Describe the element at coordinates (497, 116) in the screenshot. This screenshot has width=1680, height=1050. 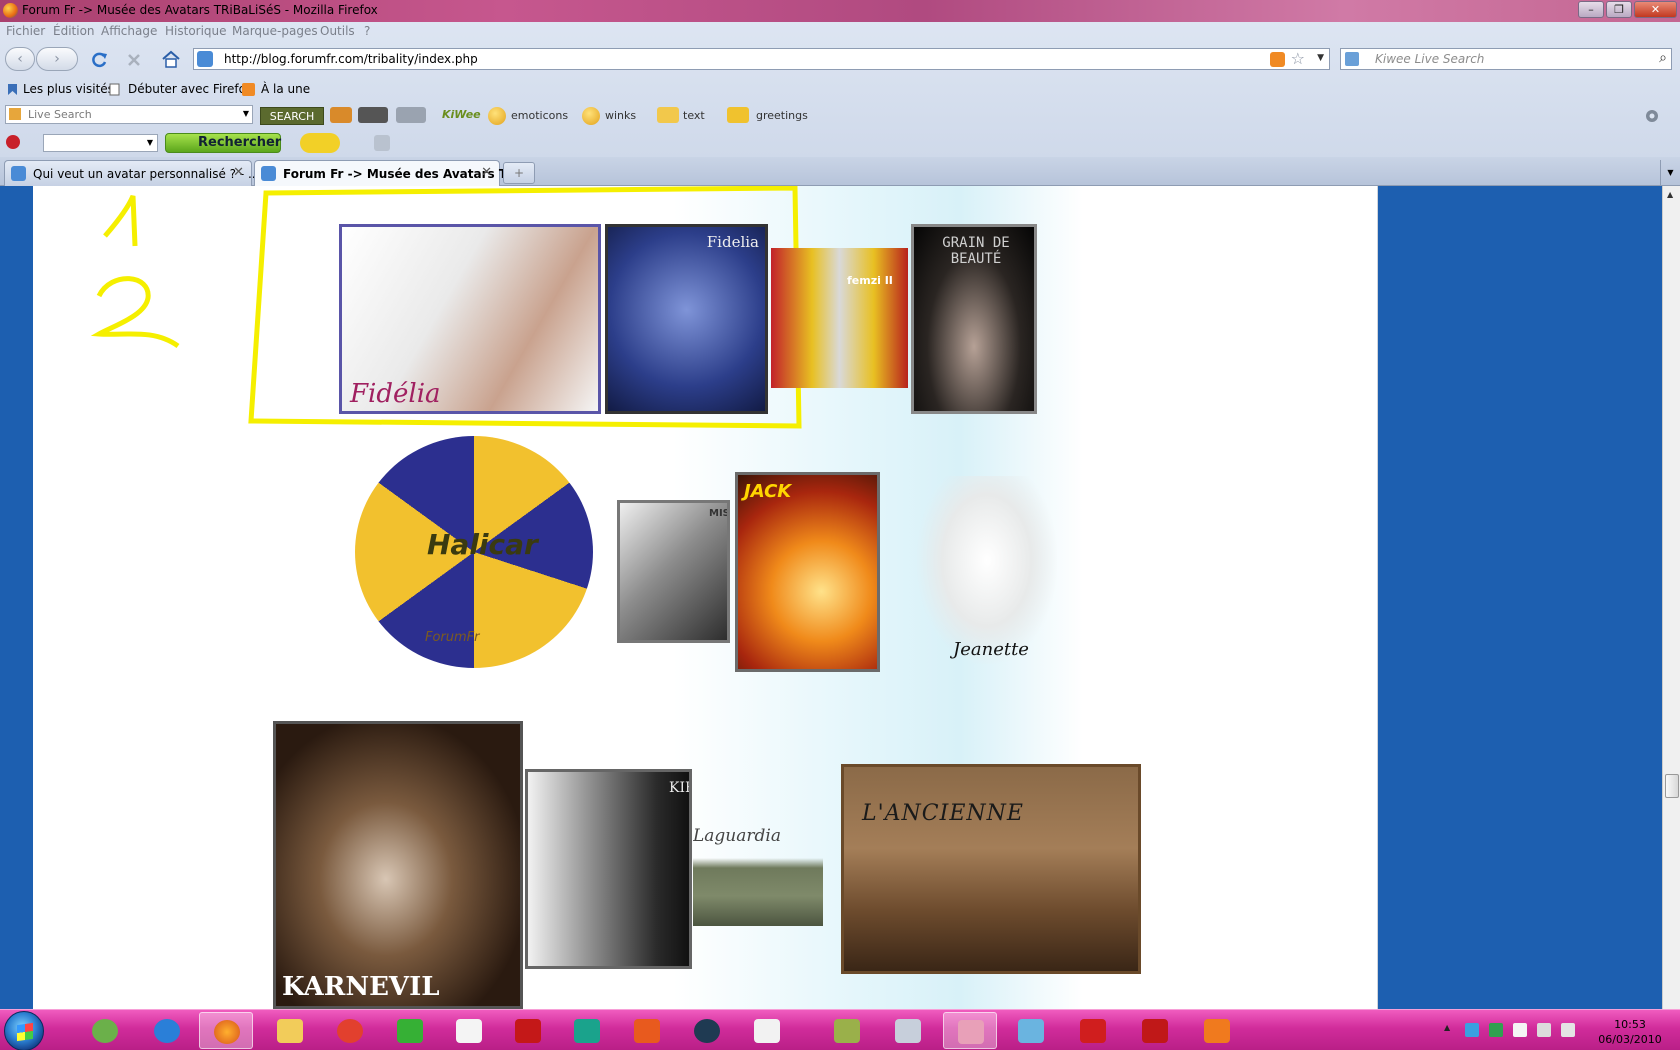
I see `emoticons-icon` at that location.